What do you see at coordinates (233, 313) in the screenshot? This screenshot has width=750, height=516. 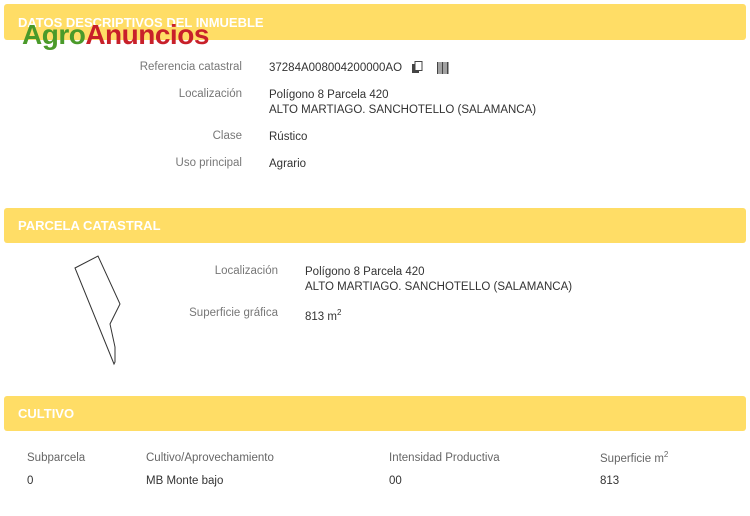 I see `superficie-grafica-label: Superficie gráfica` at bounding box center [233, 313].